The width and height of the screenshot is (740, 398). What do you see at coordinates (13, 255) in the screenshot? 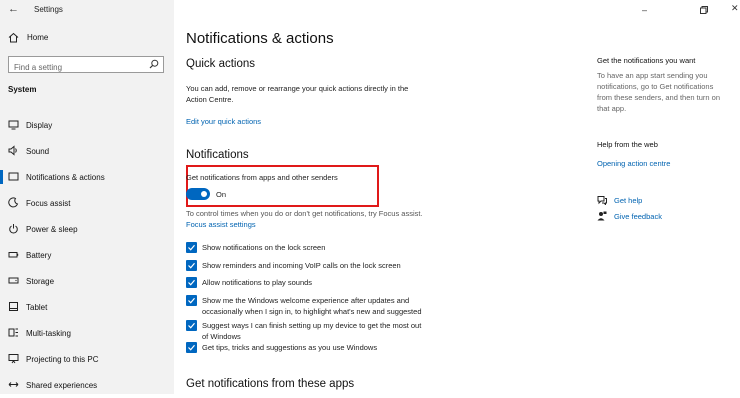
I see `battery-icon` at bounding box center [13, 255].